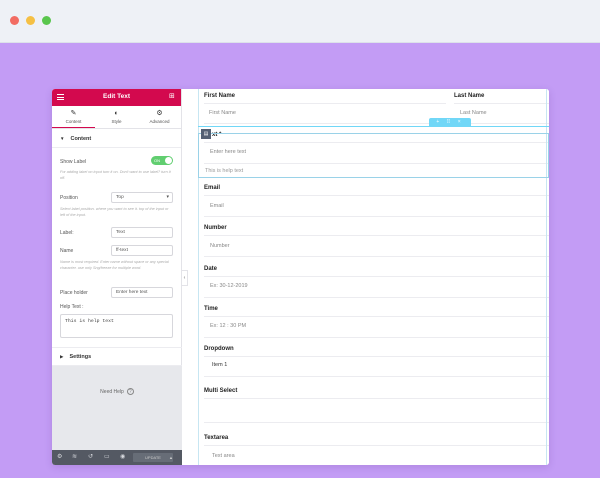  I want to click on section-title: Content, so click(81, 139).